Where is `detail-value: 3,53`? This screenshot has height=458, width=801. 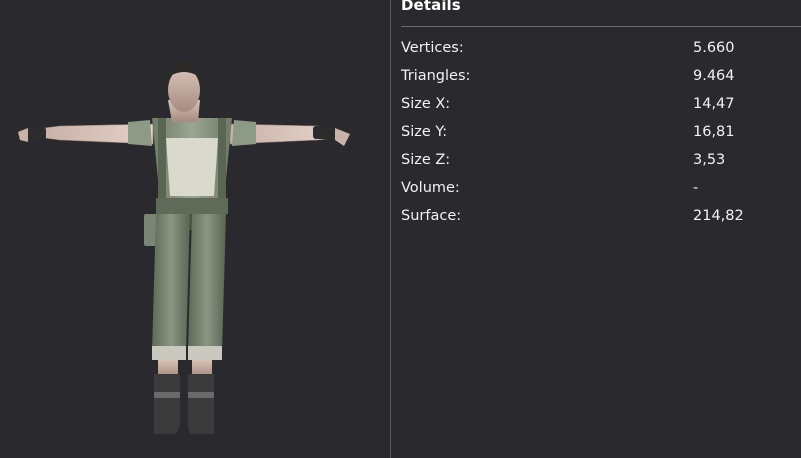
detail-value: 3,53 is located at coordinates (709, 160).